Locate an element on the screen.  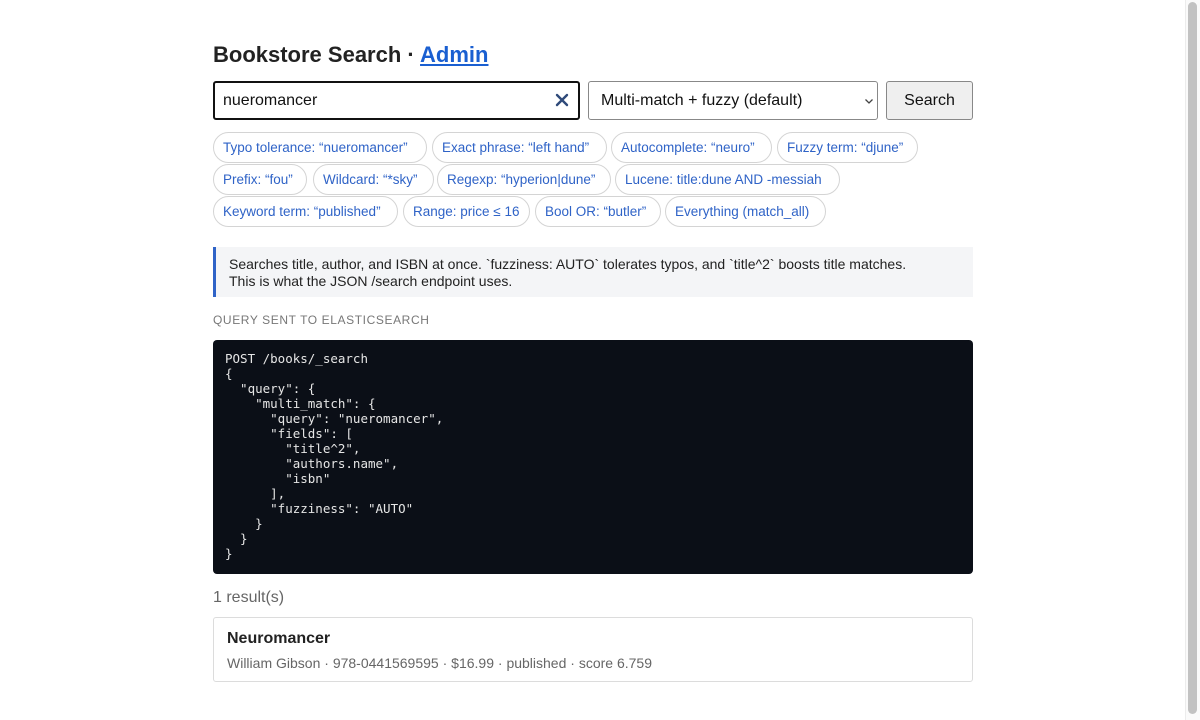
result-isbn: 978-0441569595 is located at coordinates (385, 663).